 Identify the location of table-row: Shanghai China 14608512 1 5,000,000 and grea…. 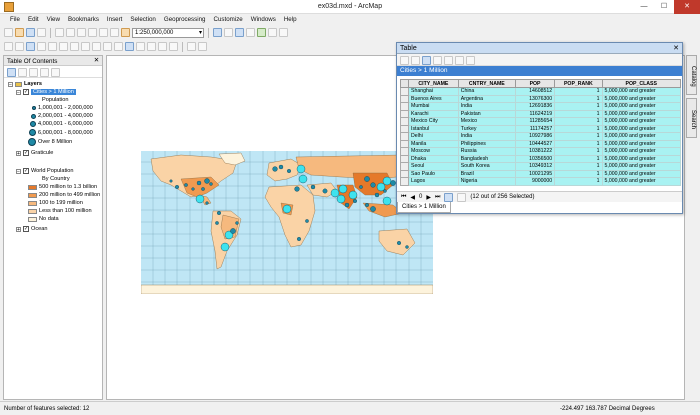
(541, 91).